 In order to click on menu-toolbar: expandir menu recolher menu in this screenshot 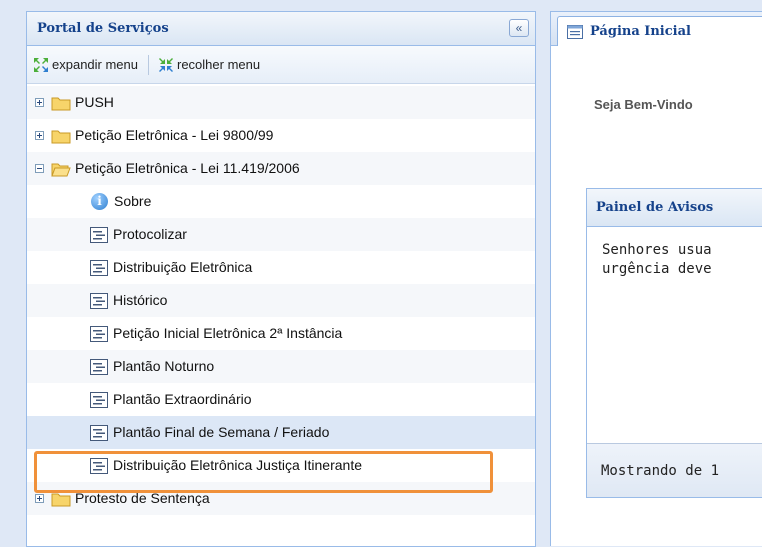, I will do `click(281, 65)`.